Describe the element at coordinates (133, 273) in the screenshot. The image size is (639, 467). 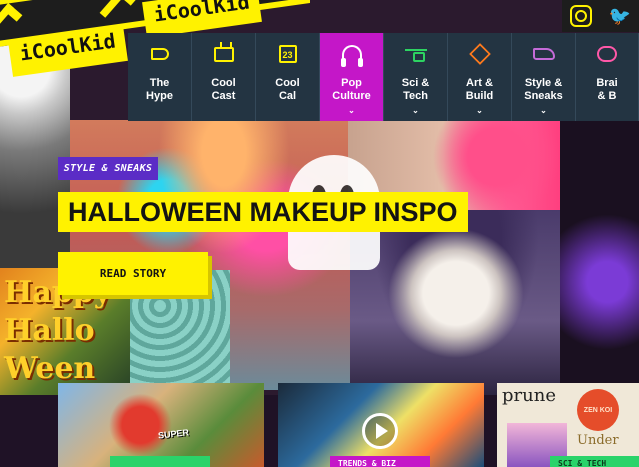
I see `read-story-button: READ STORY` at that location.